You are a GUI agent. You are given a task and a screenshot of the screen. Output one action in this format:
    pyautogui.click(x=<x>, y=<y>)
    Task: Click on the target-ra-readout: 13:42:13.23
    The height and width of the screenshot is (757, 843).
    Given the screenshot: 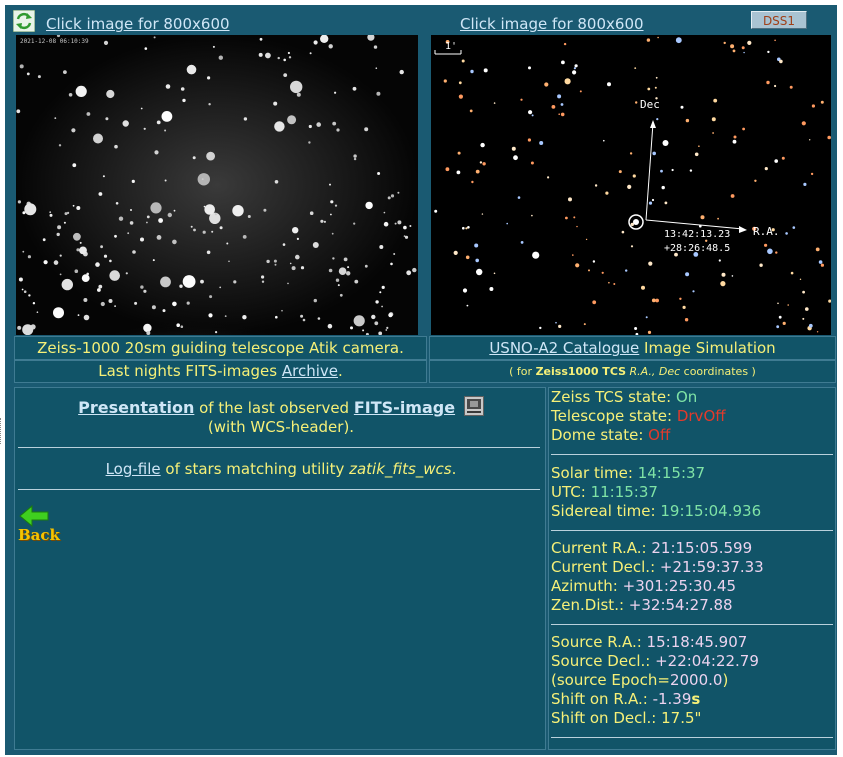 What is the action you would take?
    pyautogui.click(x=697, y=234)
    